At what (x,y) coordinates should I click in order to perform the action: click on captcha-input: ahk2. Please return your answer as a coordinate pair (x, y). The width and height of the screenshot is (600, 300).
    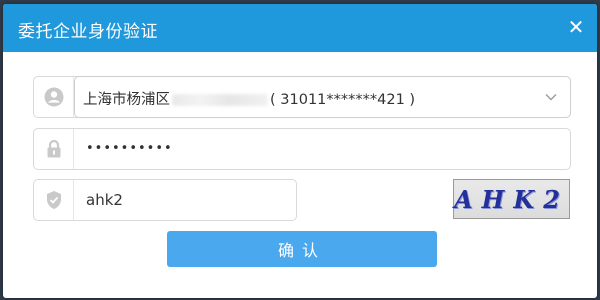
    Looking at the image, I should click on (104, 200).